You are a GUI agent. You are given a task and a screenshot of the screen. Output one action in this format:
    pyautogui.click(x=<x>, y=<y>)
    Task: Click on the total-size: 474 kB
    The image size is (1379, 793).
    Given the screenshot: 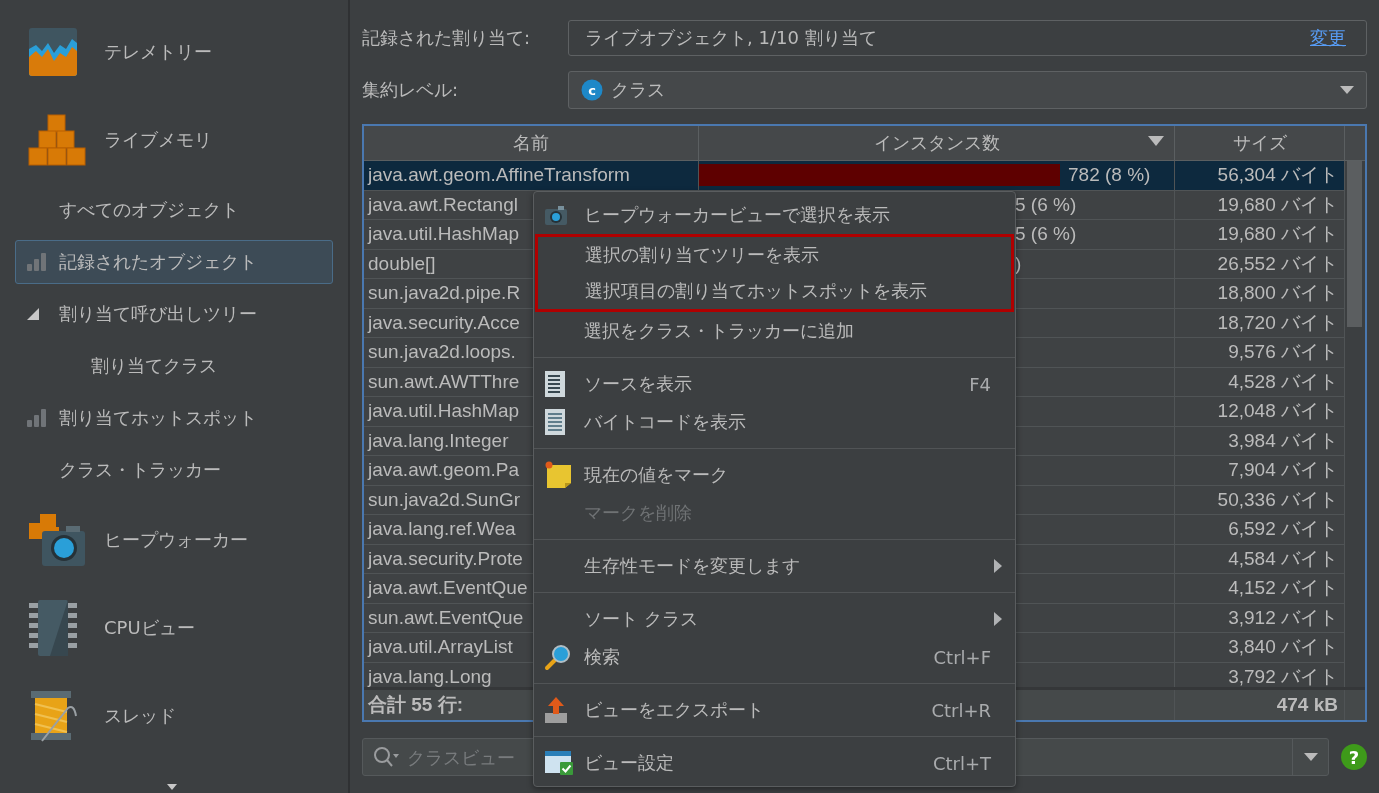 What is the action you would take?
    pyautogui.click(x=1260, y=705)
    